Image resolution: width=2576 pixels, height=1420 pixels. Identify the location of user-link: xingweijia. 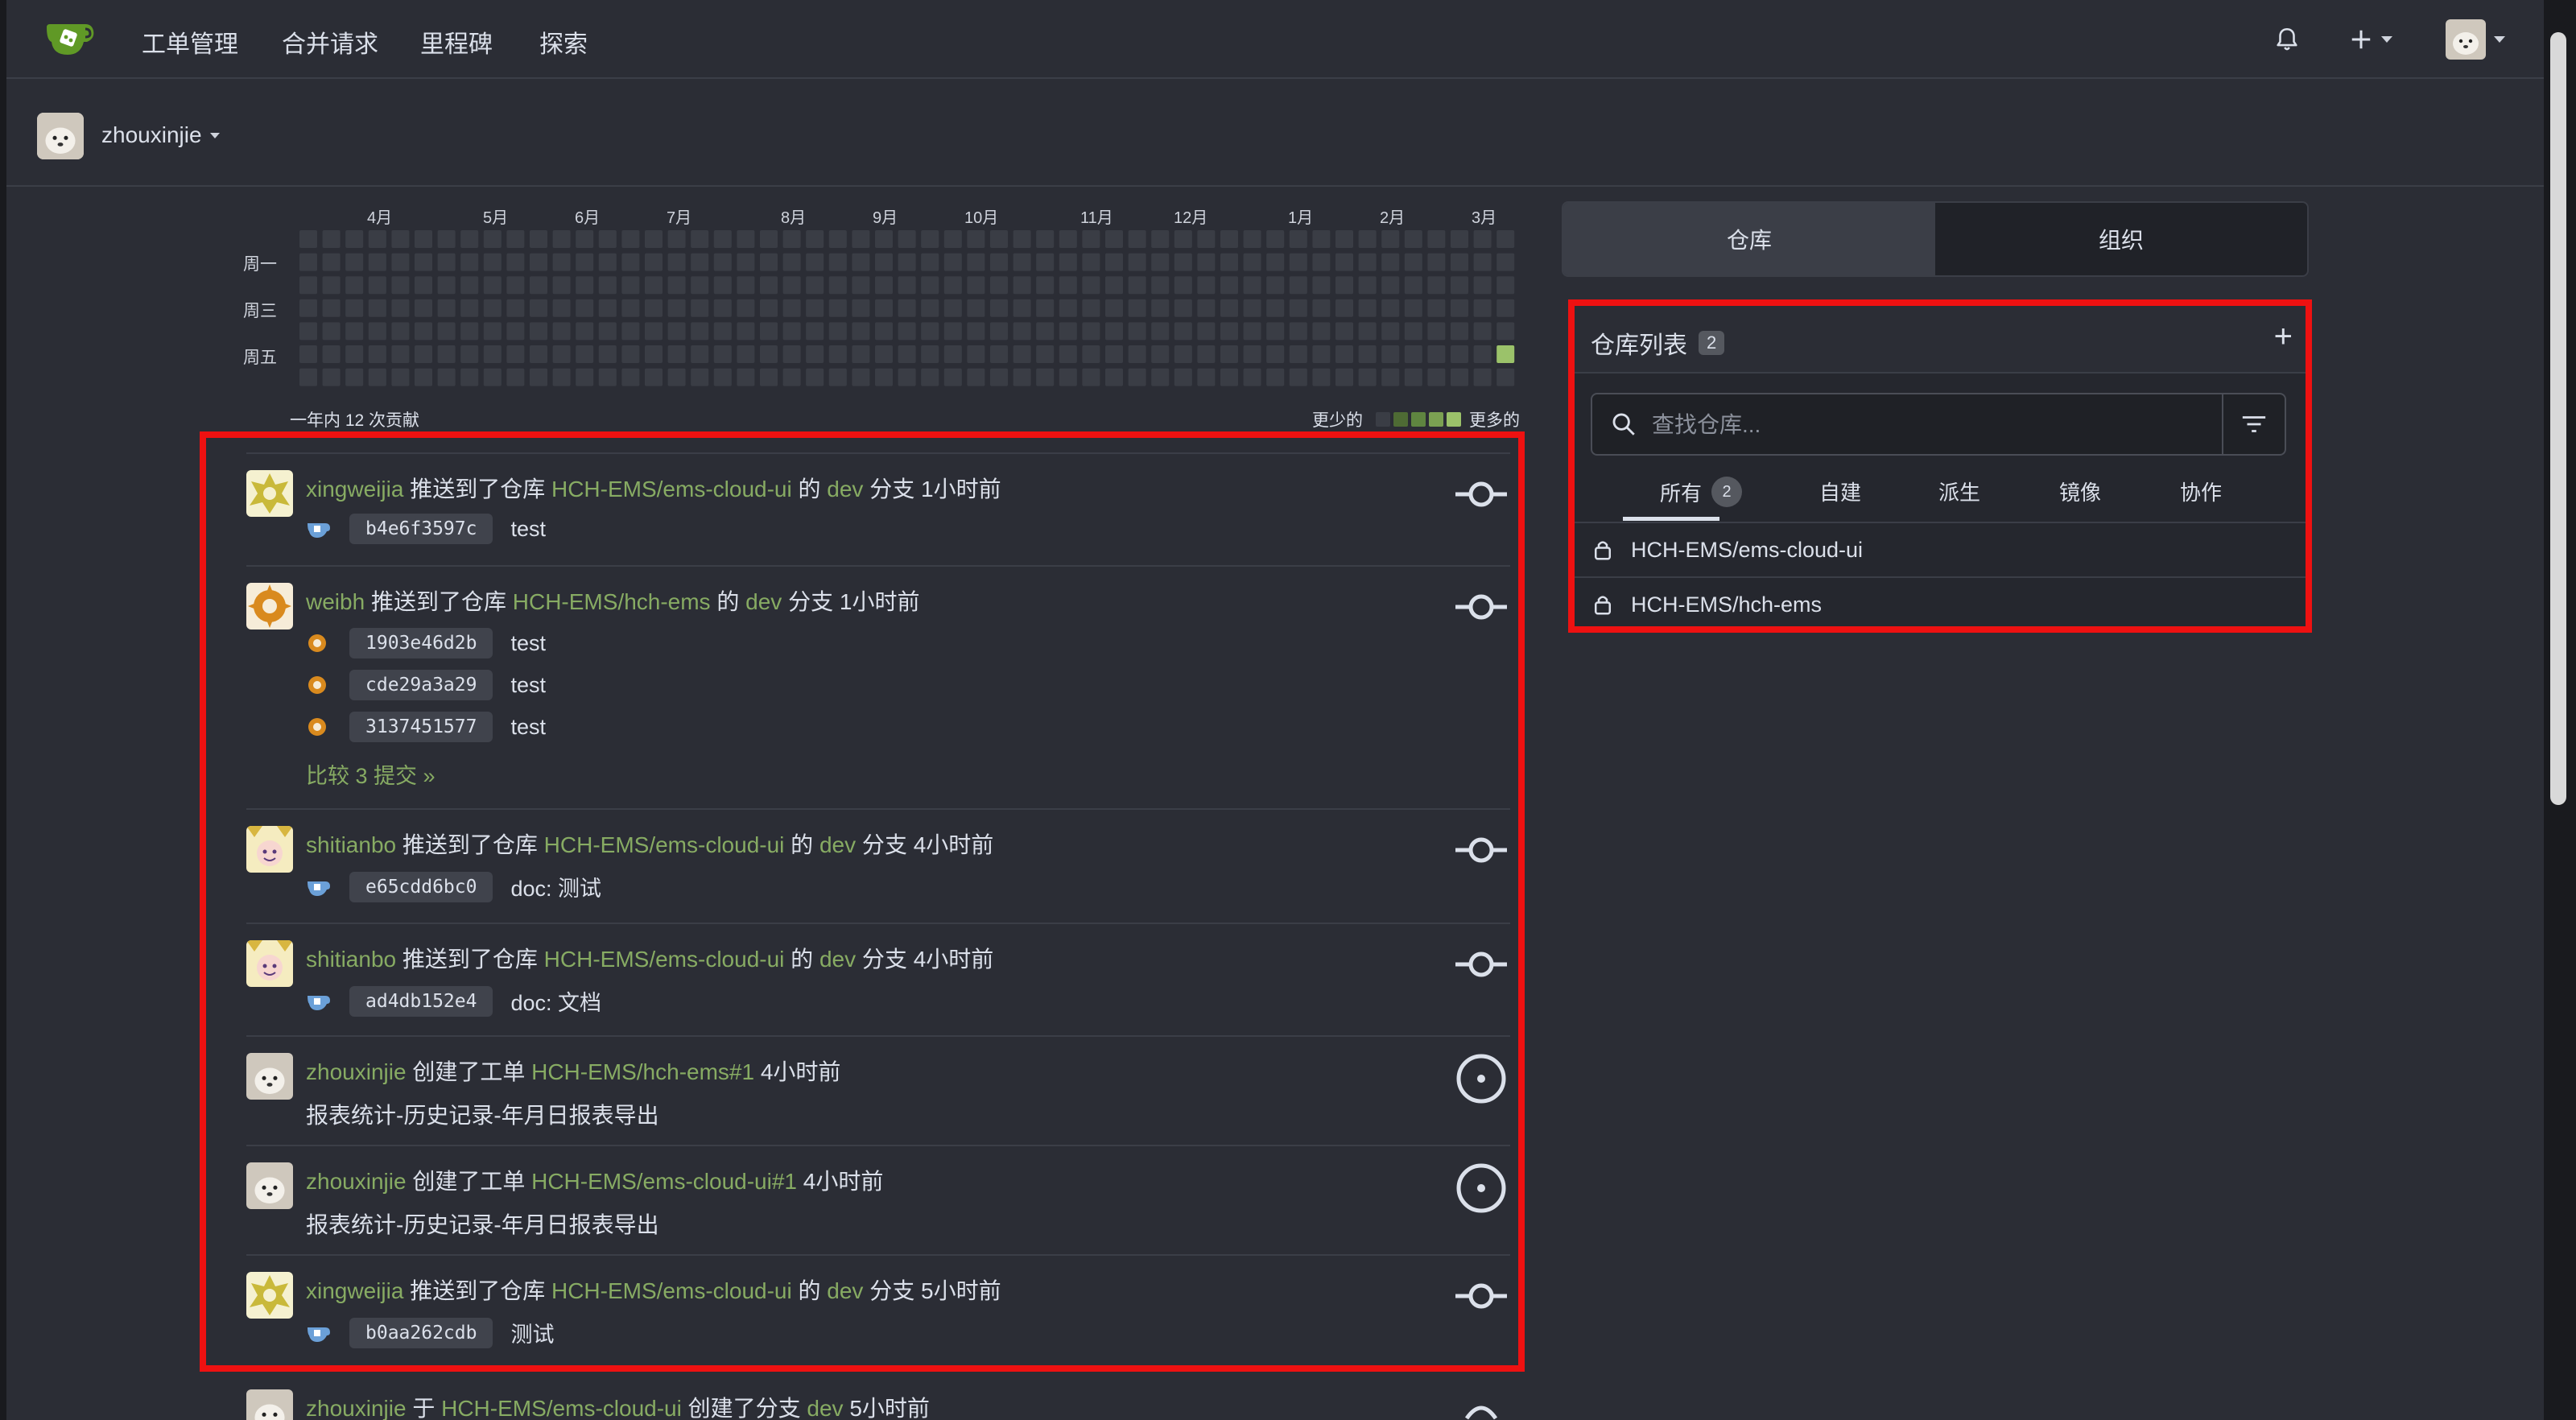
(354, 1290).